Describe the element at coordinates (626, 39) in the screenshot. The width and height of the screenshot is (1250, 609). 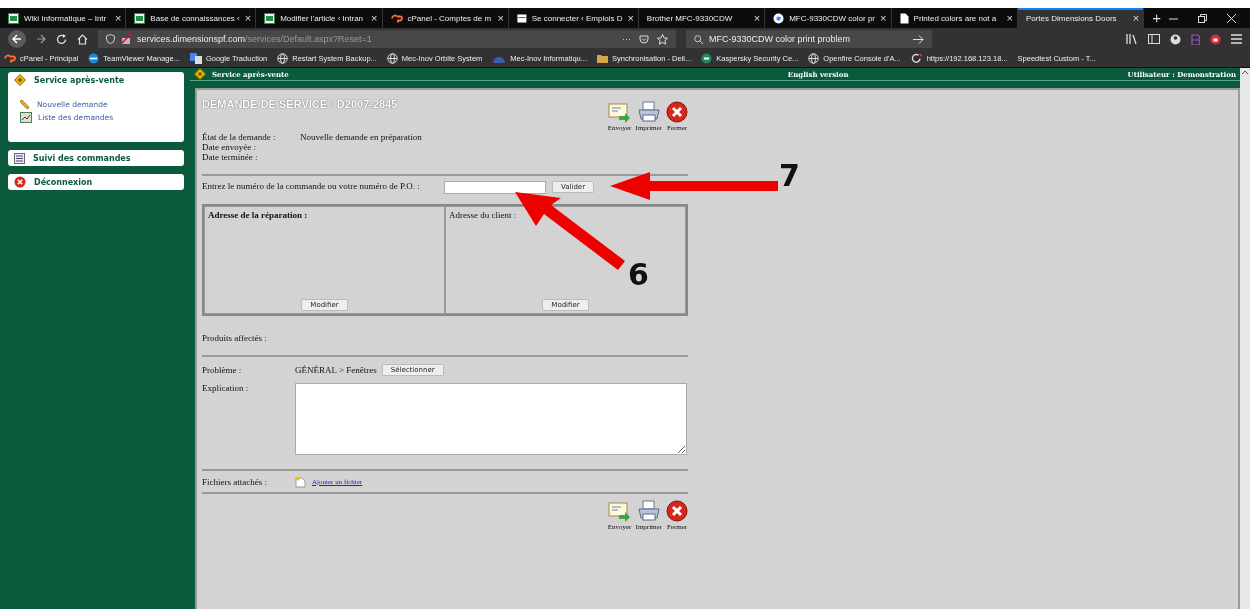
I see `page-actions-button: ···` at that location.